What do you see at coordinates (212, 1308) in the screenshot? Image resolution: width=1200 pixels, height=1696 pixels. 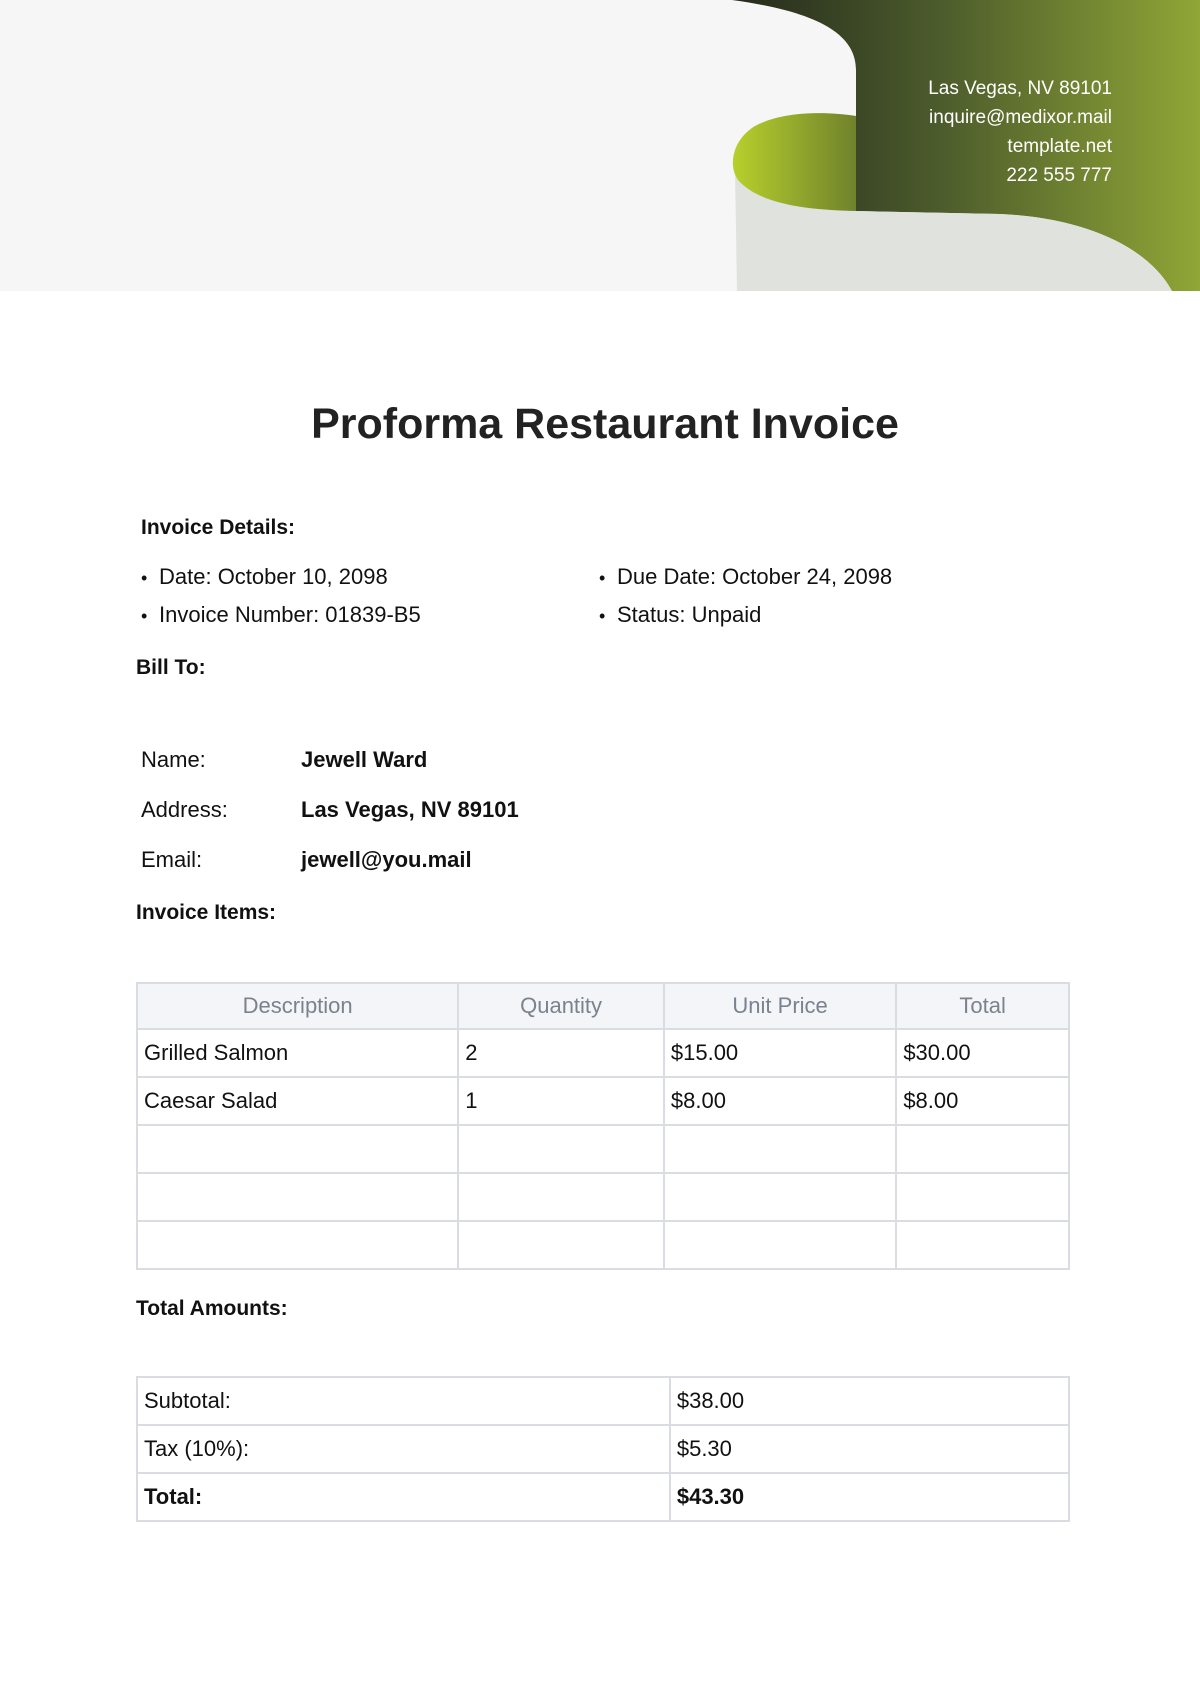 I see `total-amounts-heading: Total Amounts:` at bounding box center [212, 1308].